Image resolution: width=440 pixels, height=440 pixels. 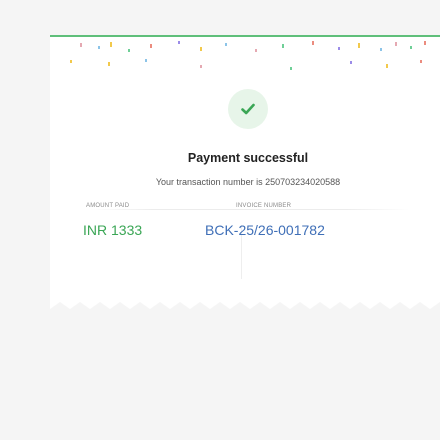 I want to click on amount-paid-label: AMOUNT PAID, so click(x=108, y=206).